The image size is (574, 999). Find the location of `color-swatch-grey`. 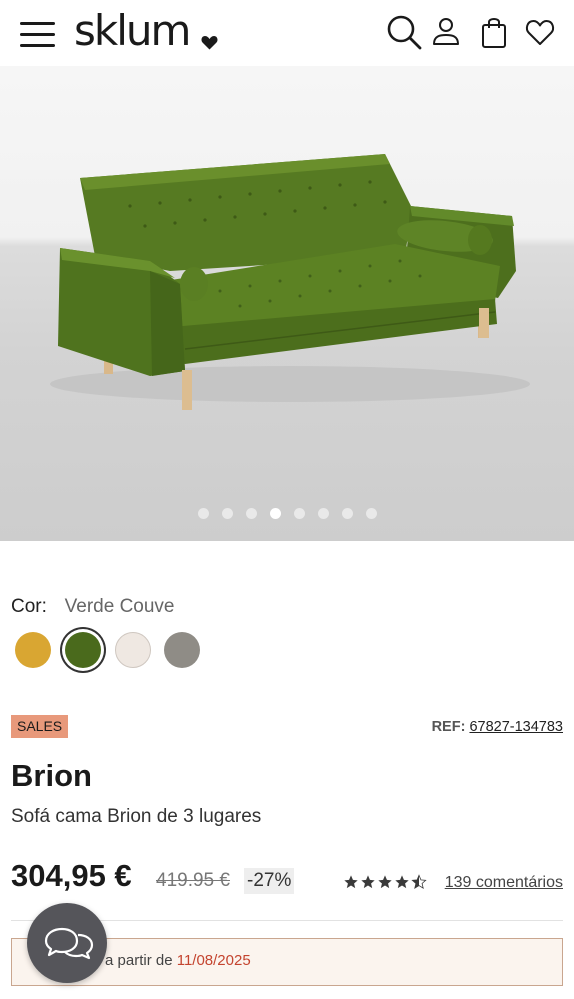

color-swatch-grey is located at coordinates (182, 650).